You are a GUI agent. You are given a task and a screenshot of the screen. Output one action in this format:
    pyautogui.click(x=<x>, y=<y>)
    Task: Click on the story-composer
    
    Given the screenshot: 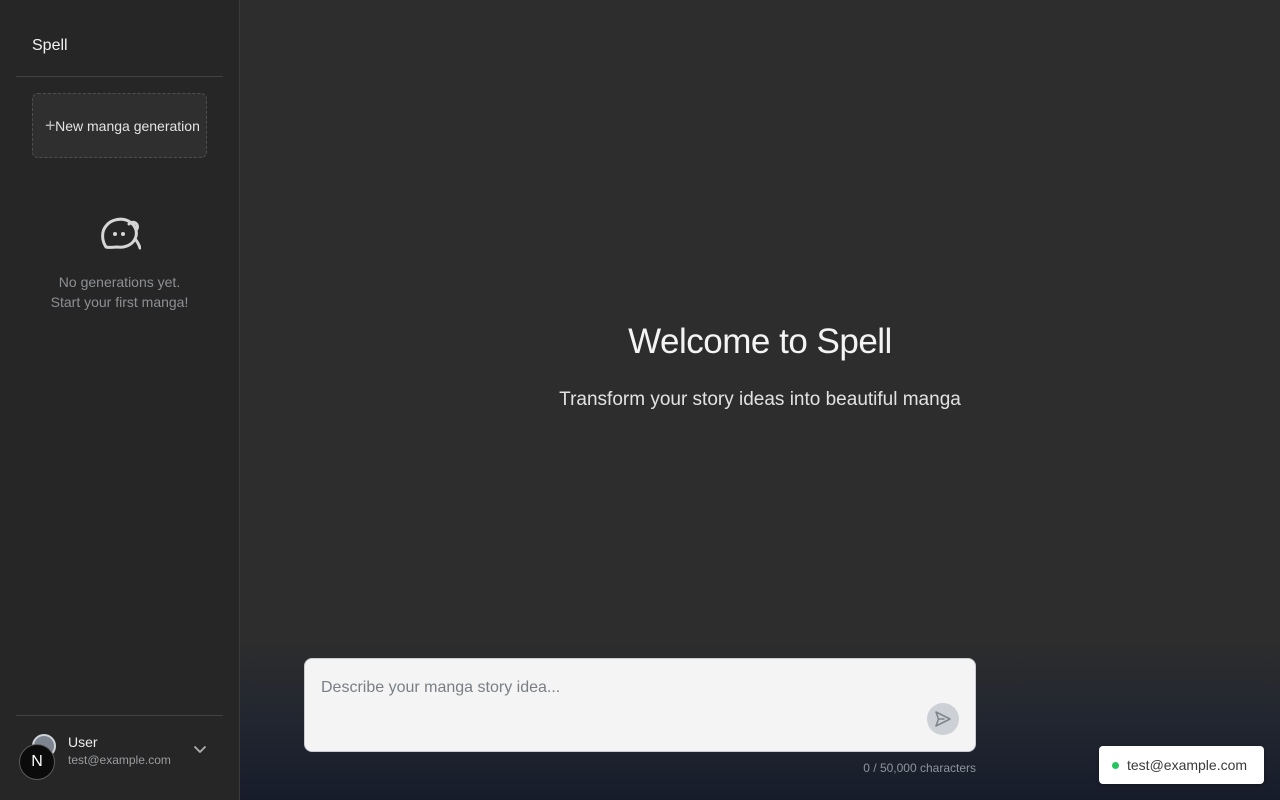 What is the action you would take?
    pyautogui.click(x=640, y=705)
    